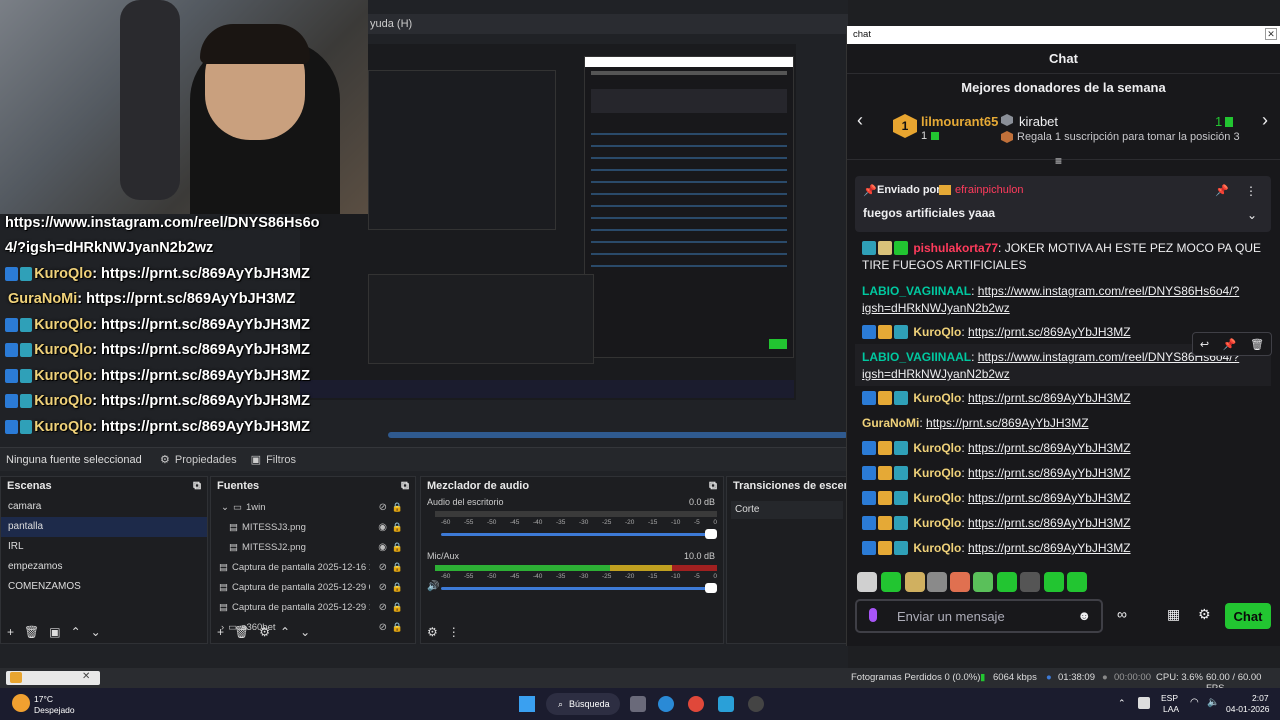 This screenshot has height=720, width=1280. What do you see at coordinates (1271, 34) in the screenshot?
I see `close-icon: ✕` at bounding box center [1271, 34].